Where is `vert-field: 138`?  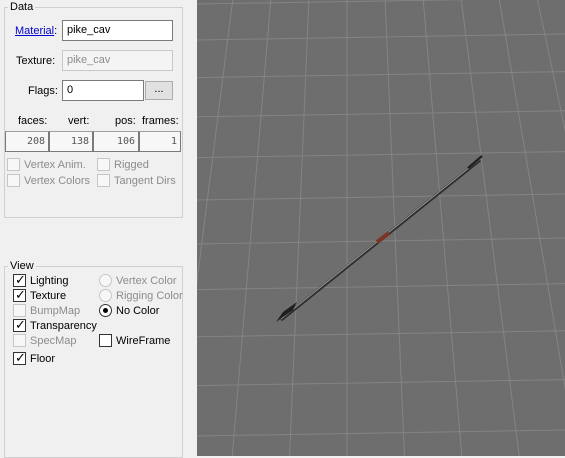 vert-field: 138 is located at coordinates (71, 141).